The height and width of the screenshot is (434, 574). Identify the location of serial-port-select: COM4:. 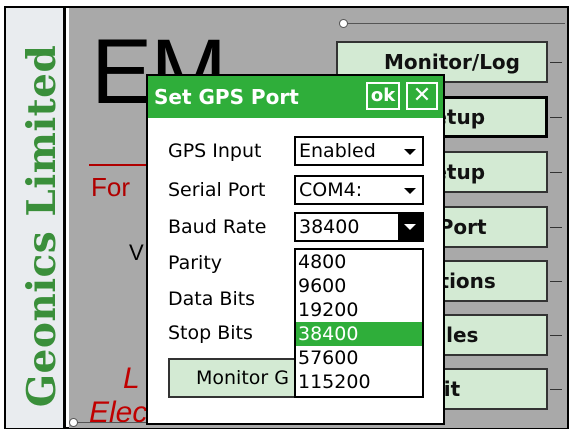
(359, 190).